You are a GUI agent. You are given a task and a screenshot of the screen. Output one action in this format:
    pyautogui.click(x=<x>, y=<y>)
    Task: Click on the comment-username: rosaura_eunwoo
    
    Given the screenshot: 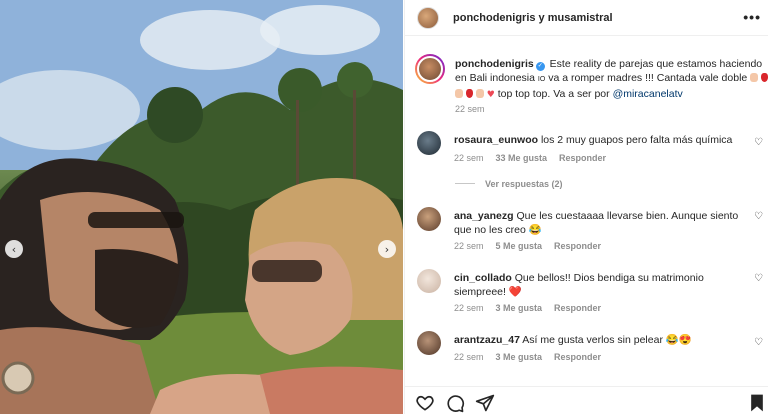 What is the action you would take?
    pyautogui.click(x=496, y=140)
    